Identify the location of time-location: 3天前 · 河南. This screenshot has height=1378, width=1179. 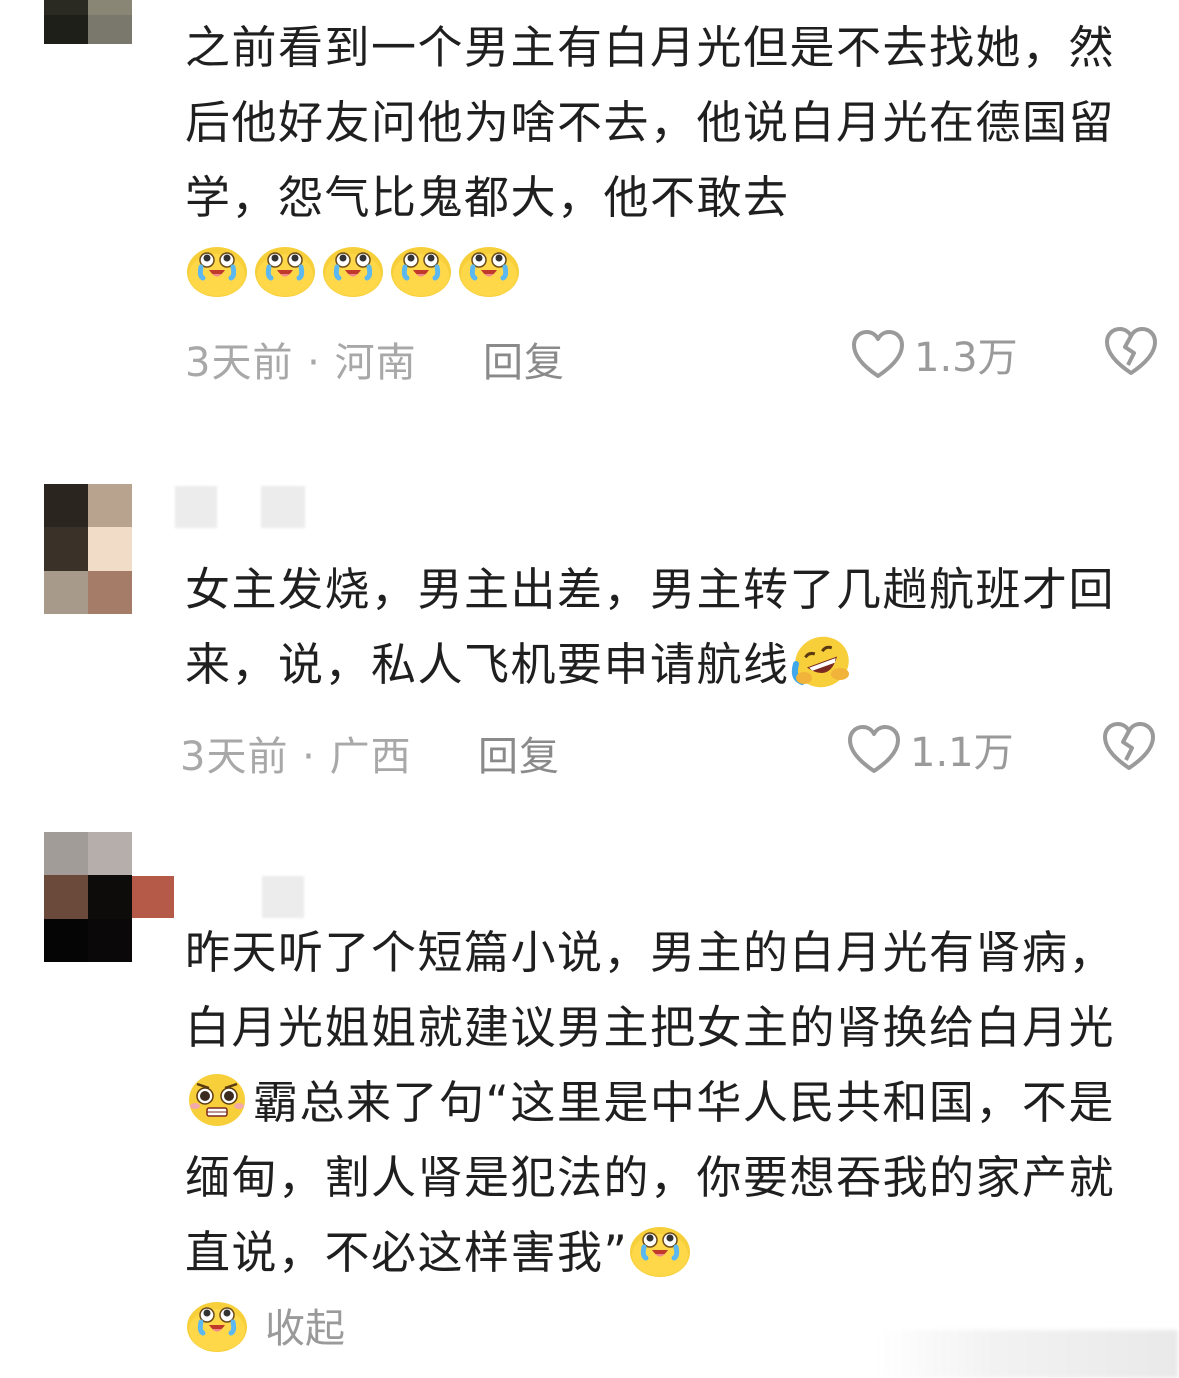
(301, 363).